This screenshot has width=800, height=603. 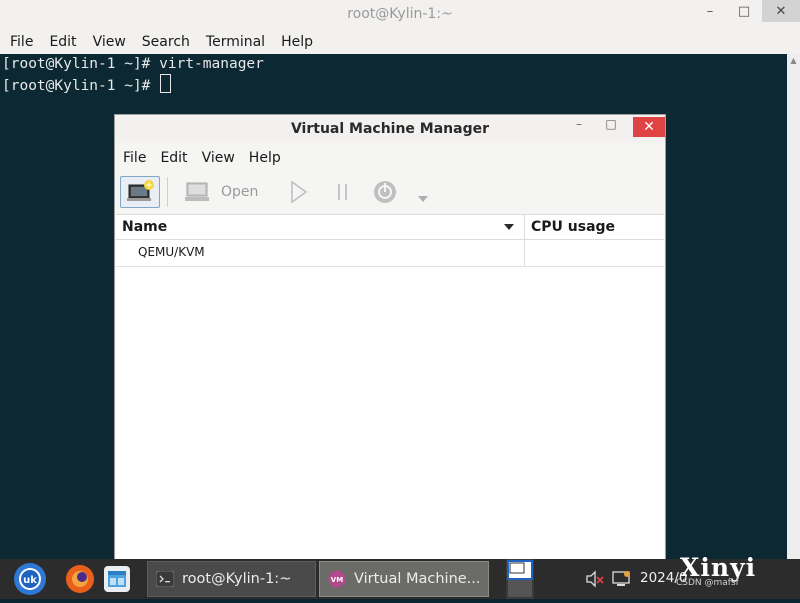 I want to click on scroll-up-arrow-icon: ▲, so click(x=793, y=60).